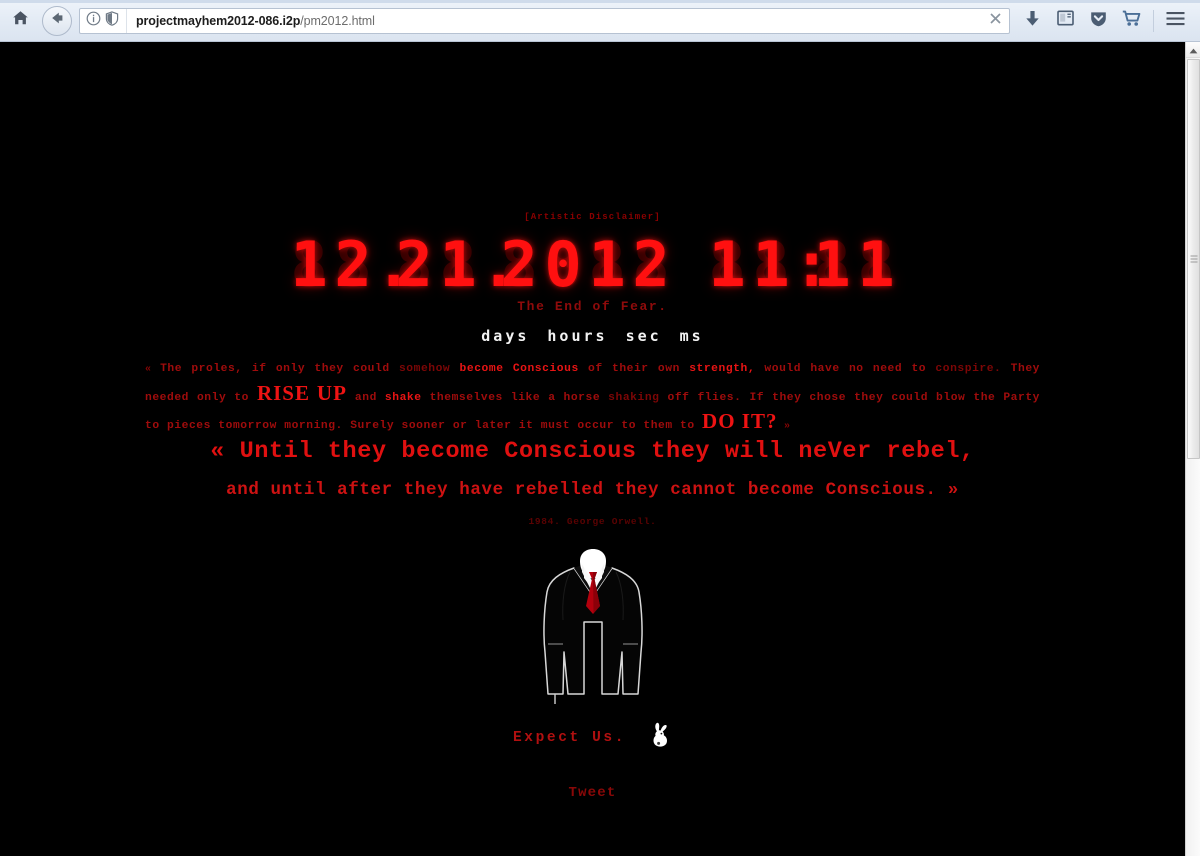  I want to click on scrollbar-grip, so click(1193, 259).